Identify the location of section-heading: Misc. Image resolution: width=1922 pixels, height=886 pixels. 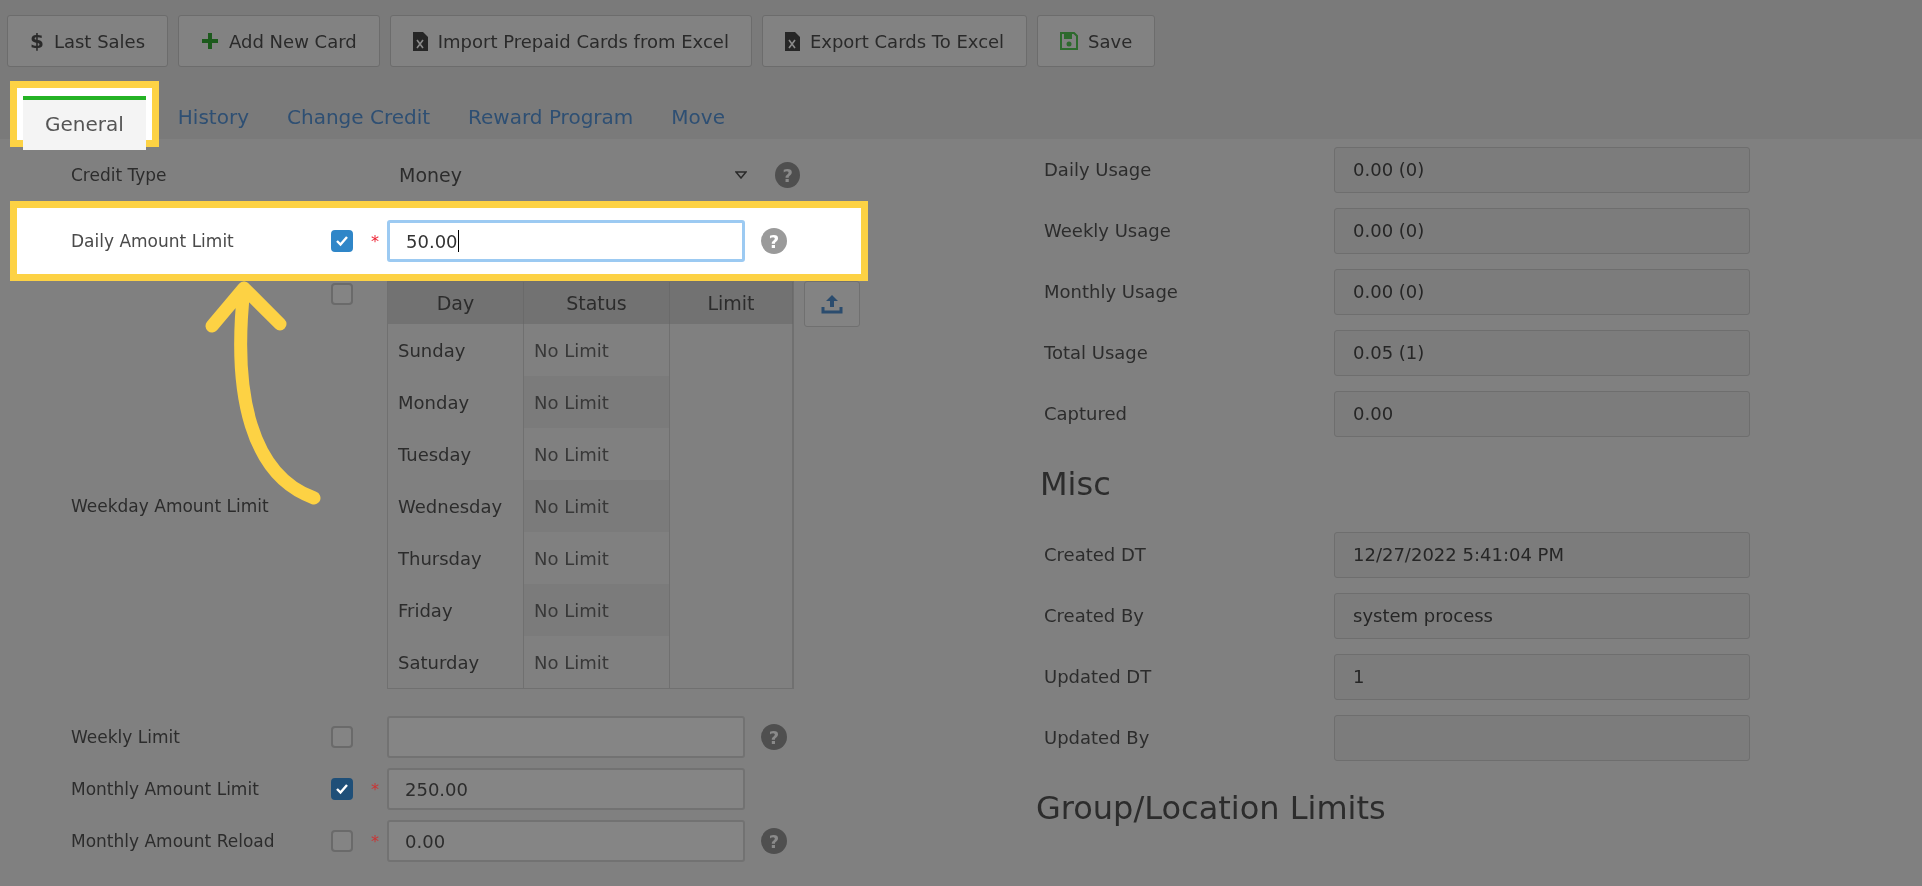
(1076, 484).